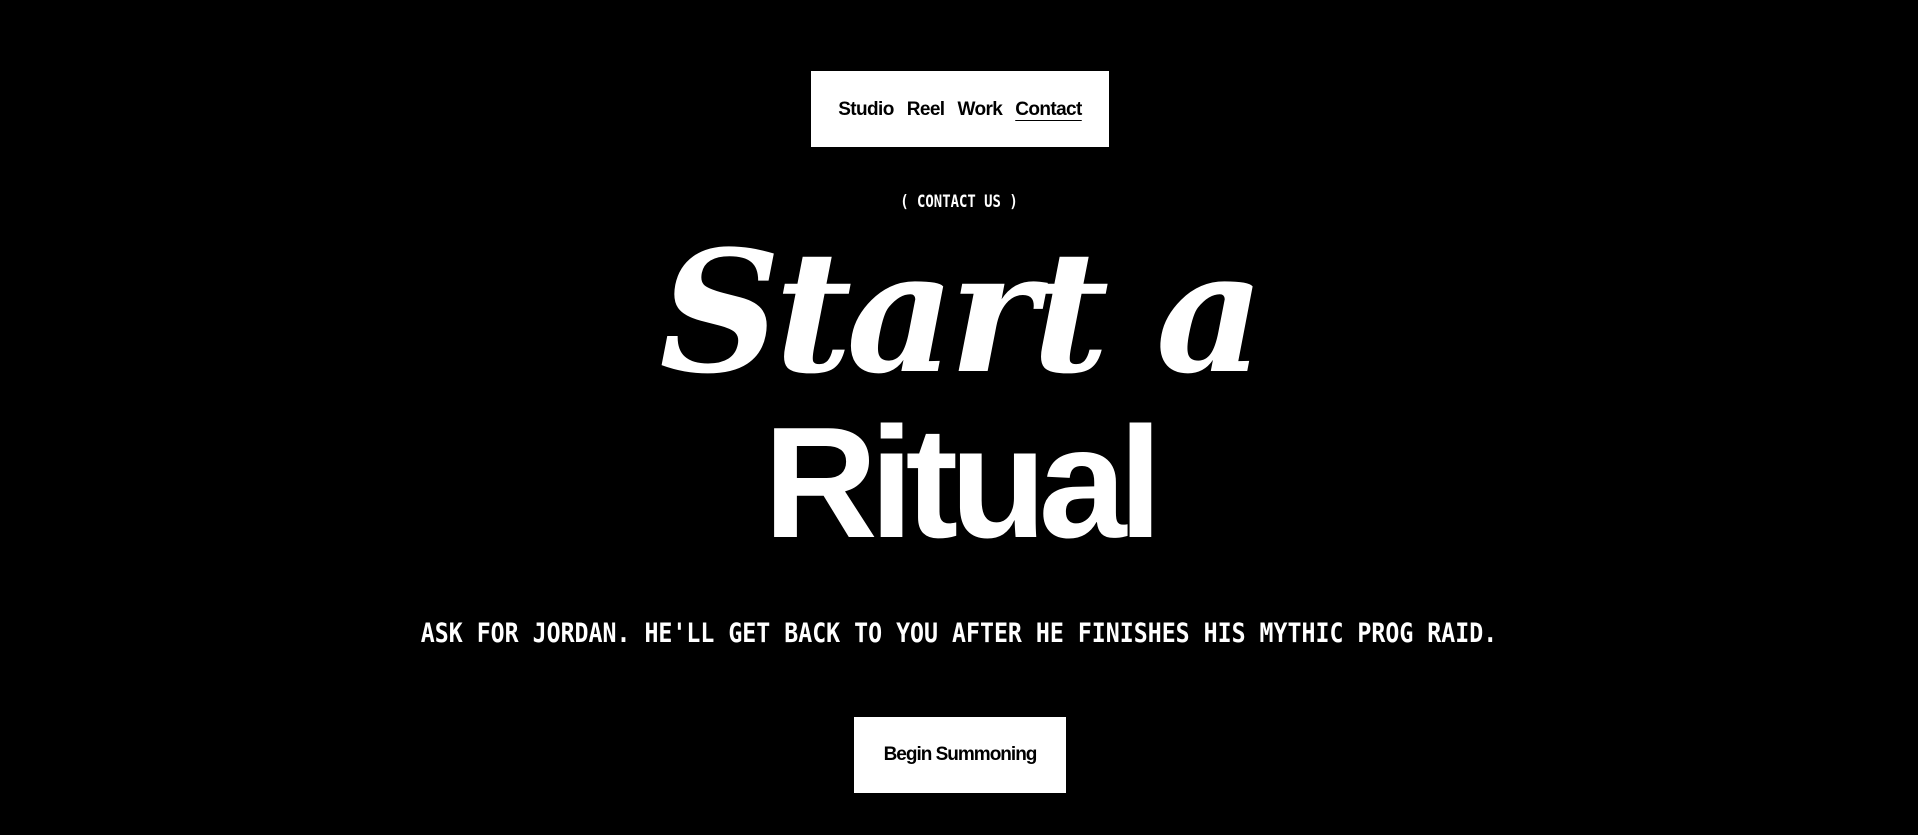 This screenshot has width=1918, height=835. I want to click on headline-line-blackletter: Start a, so click(961, 312).